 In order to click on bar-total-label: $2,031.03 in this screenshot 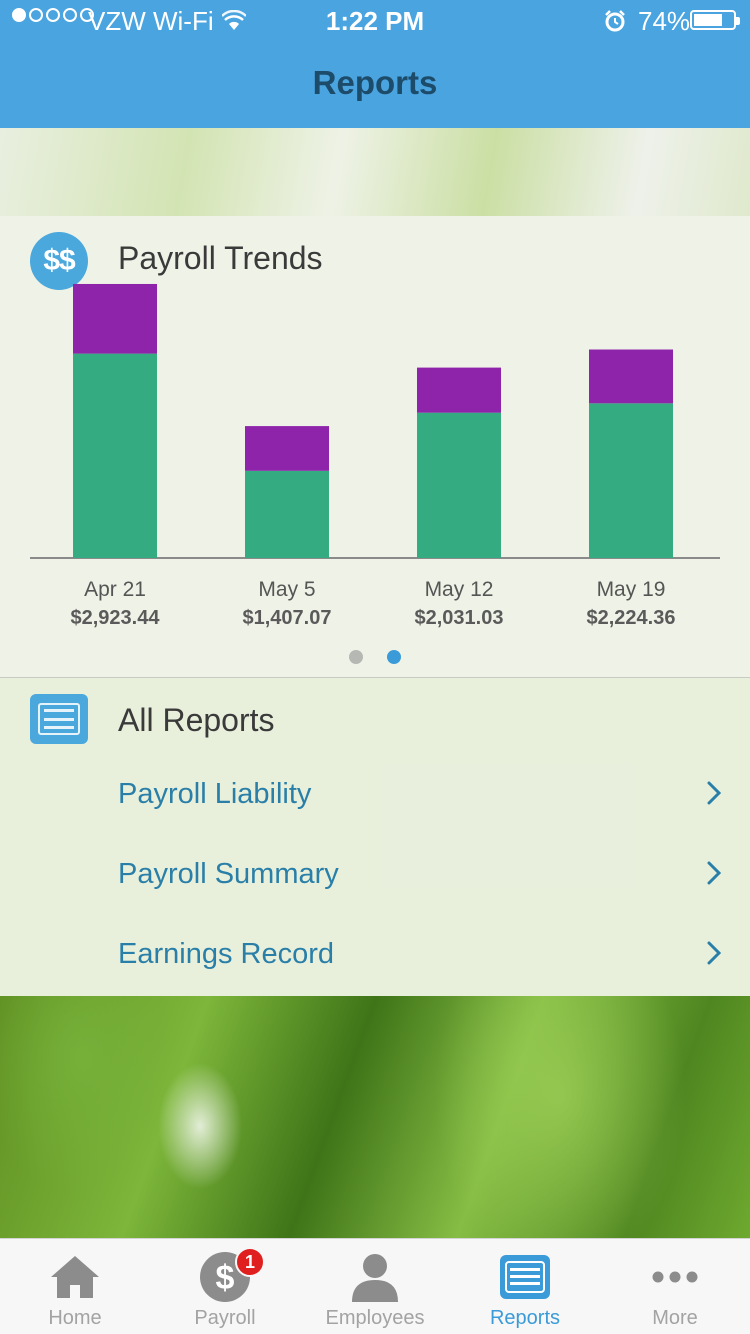, I will do `click(459, 618)`.